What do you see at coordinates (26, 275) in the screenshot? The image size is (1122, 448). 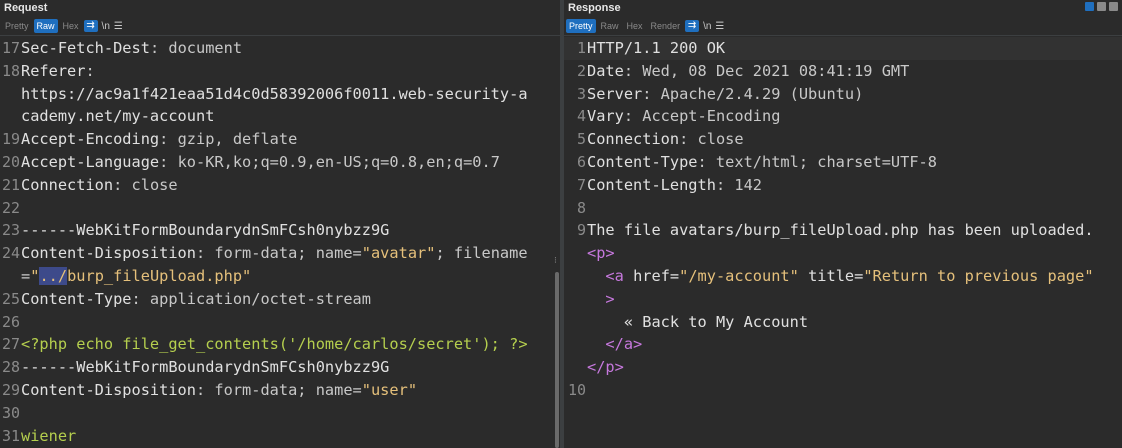 I see `code-token: =` at bounding box center [26, 275].